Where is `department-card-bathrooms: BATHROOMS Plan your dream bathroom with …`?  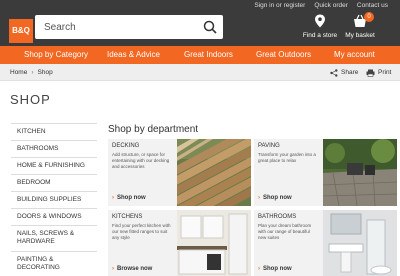
department-card-bathrooms: BATHROOMS Plan your dream bathroom with … is located at coordinates (325, 243).